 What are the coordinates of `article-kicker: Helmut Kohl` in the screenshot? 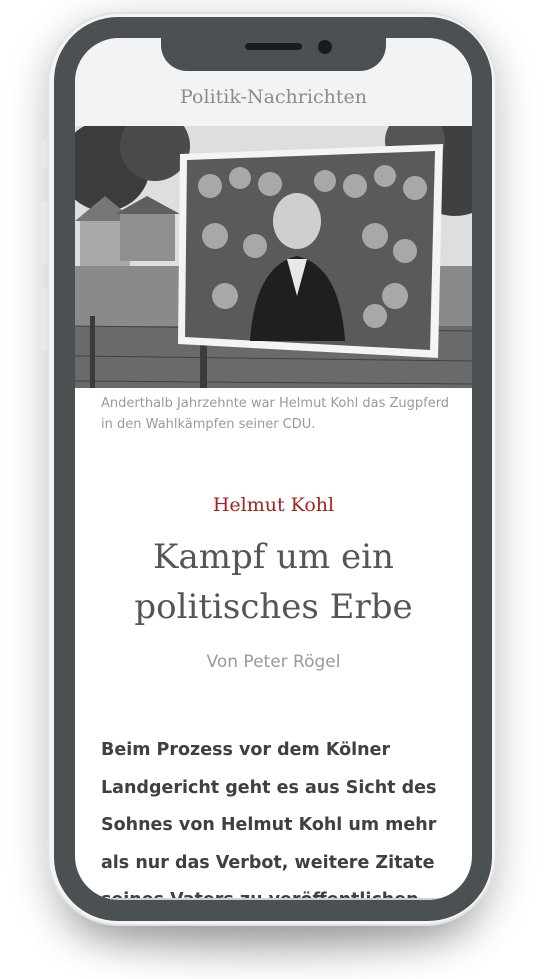 It's located at (273, 505).